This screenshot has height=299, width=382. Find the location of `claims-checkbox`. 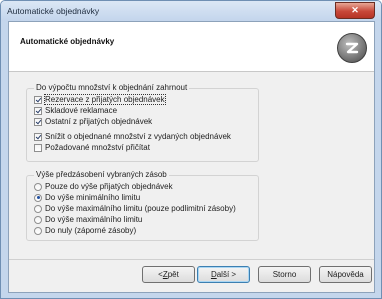

claims-checkbox is located at coordinates (38, 110).